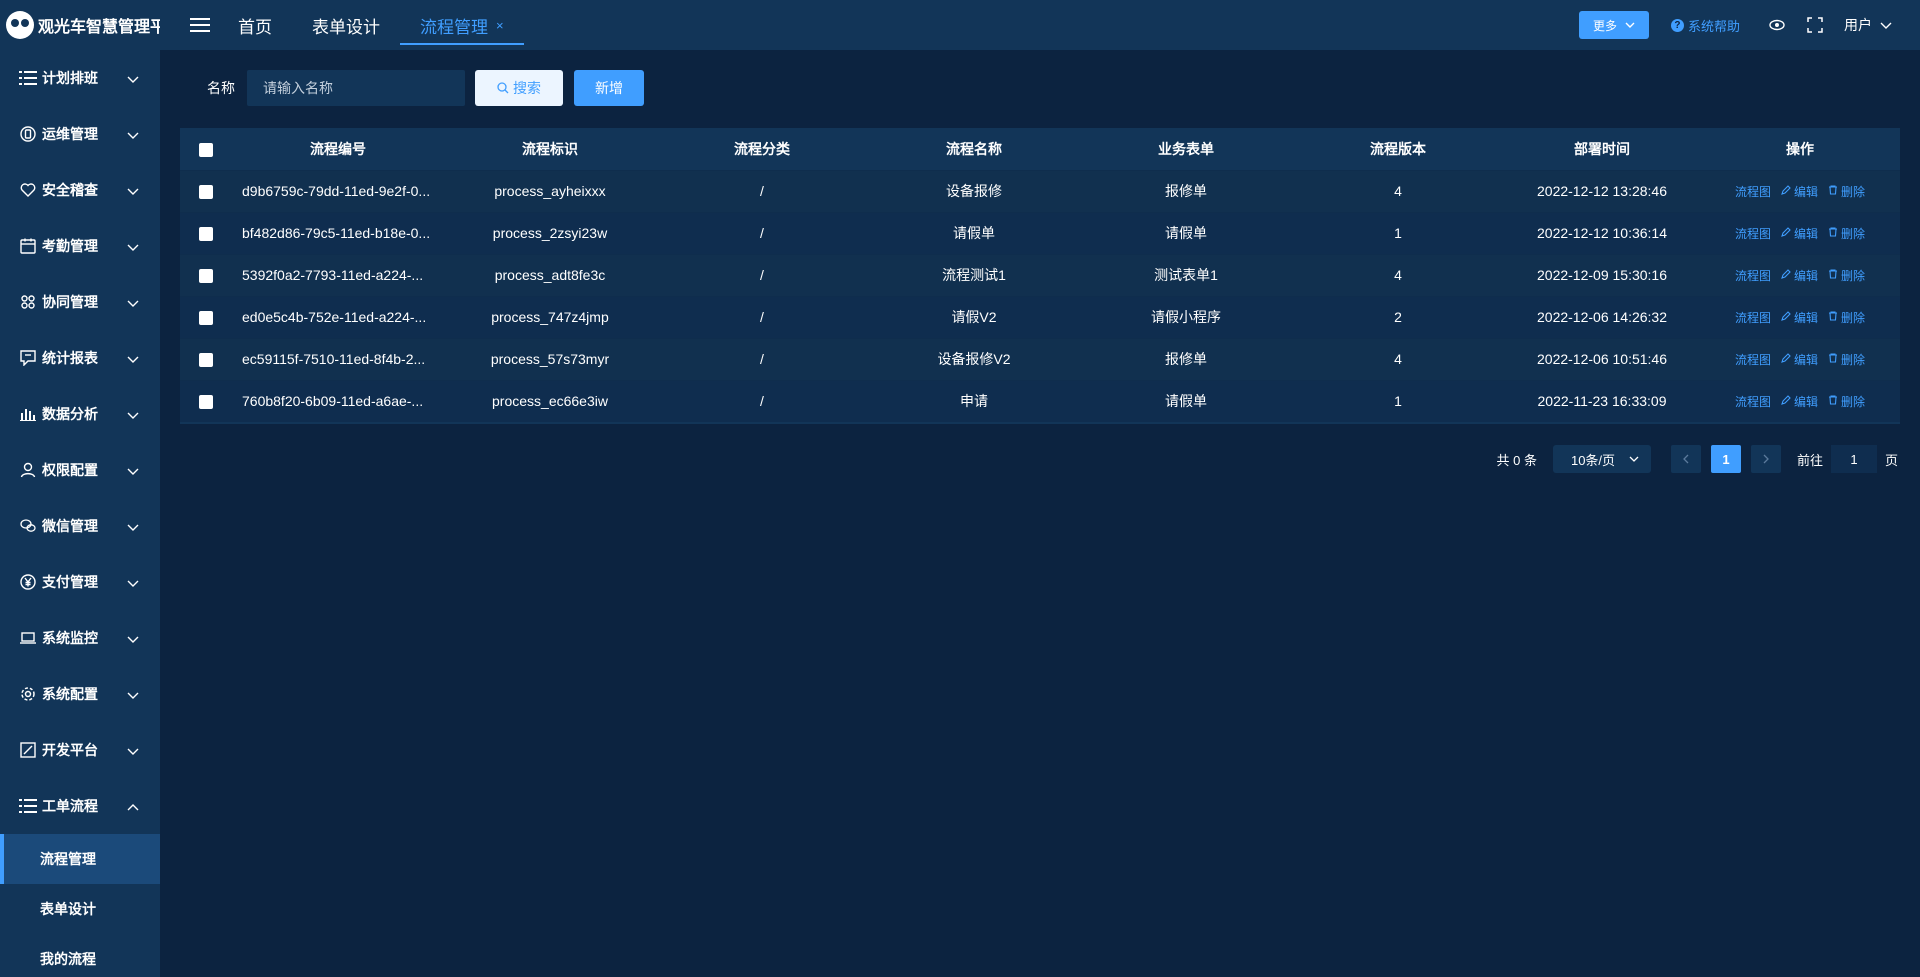 The image size is (1920, 977). I want to click on sidebar-item-7: 权限配置, so click(80, 470).